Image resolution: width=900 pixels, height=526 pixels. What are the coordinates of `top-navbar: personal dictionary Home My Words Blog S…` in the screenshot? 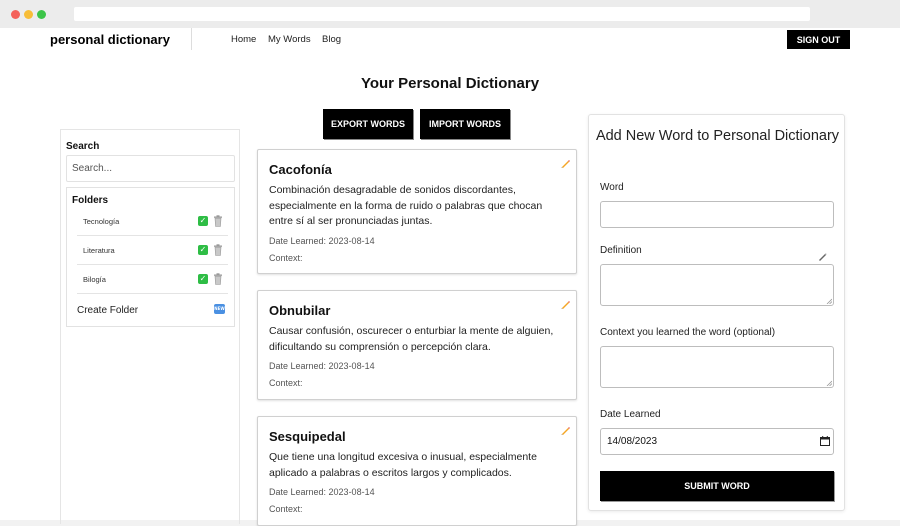 It's located at (450, 40).